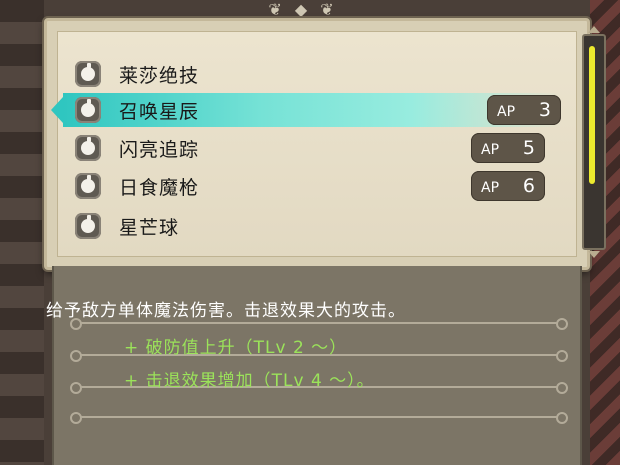 The width and height of the screenshot is (620, 465). I want to click on scrollbar, so click(594, 142).